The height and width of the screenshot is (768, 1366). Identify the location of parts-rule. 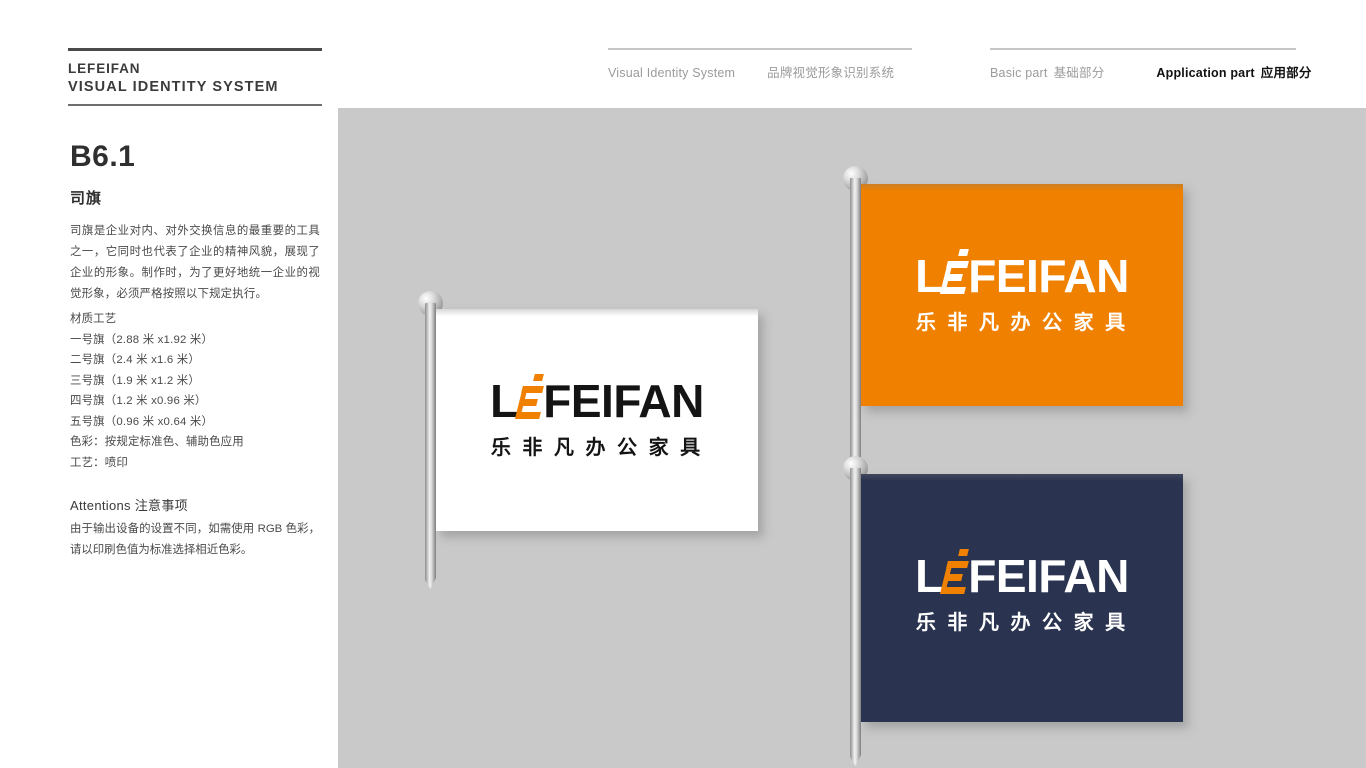
(1143, 49).